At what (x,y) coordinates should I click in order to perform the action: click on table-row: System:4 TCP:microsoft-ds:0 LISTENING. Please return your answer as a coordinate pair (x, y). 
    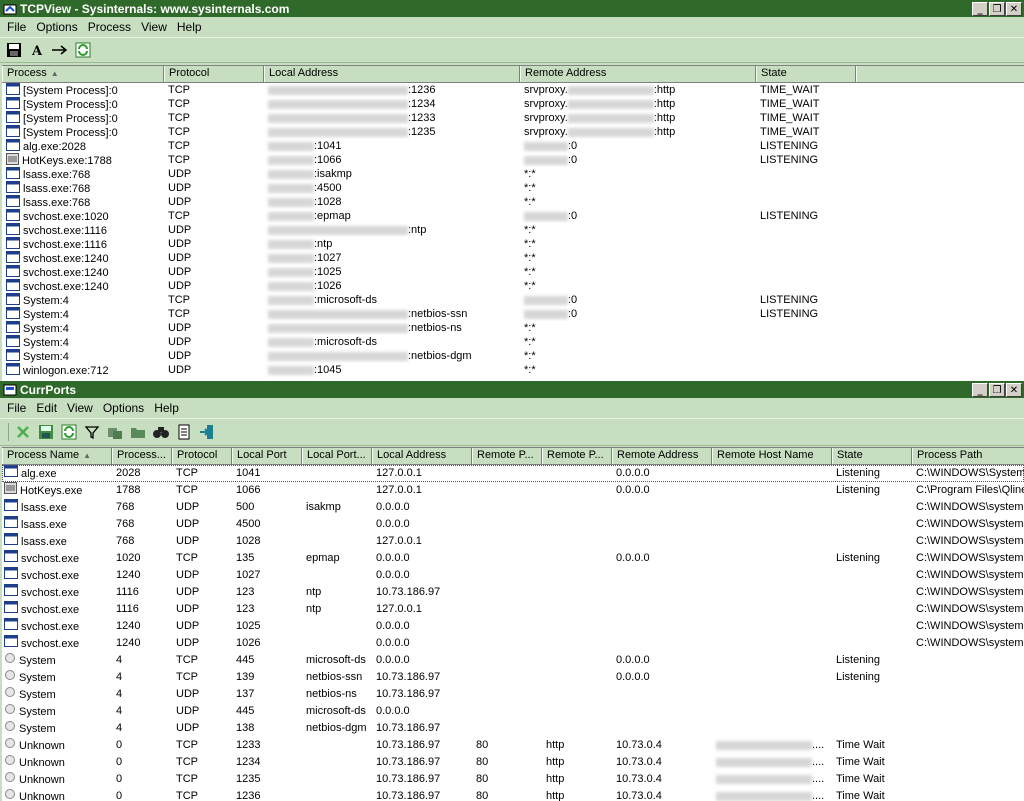
    Looking at the image, I should click on (513, 300).